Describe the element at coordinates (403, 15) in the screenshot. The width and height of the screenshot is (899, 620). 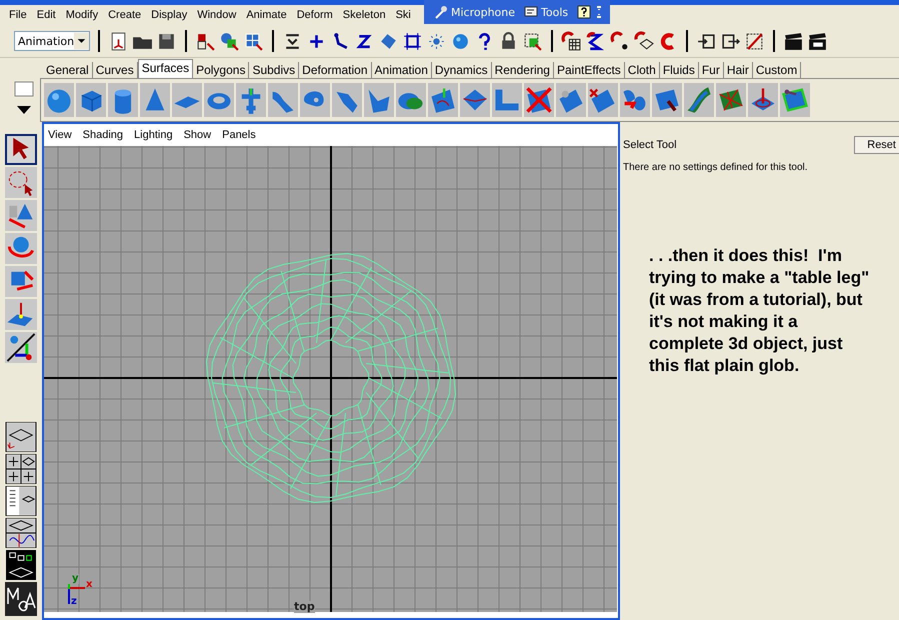
I see `menu-item: Ski` at that location.